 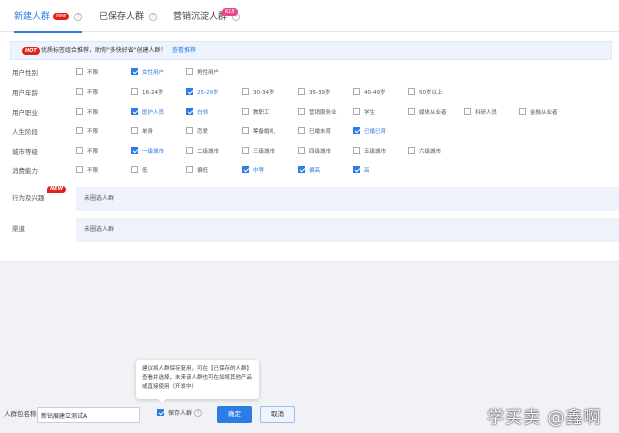 What do you see at coordinates (314, 132) in the screenshot?
I see `option-checkbox: 已婚未育` at bounding box center [314, 132].